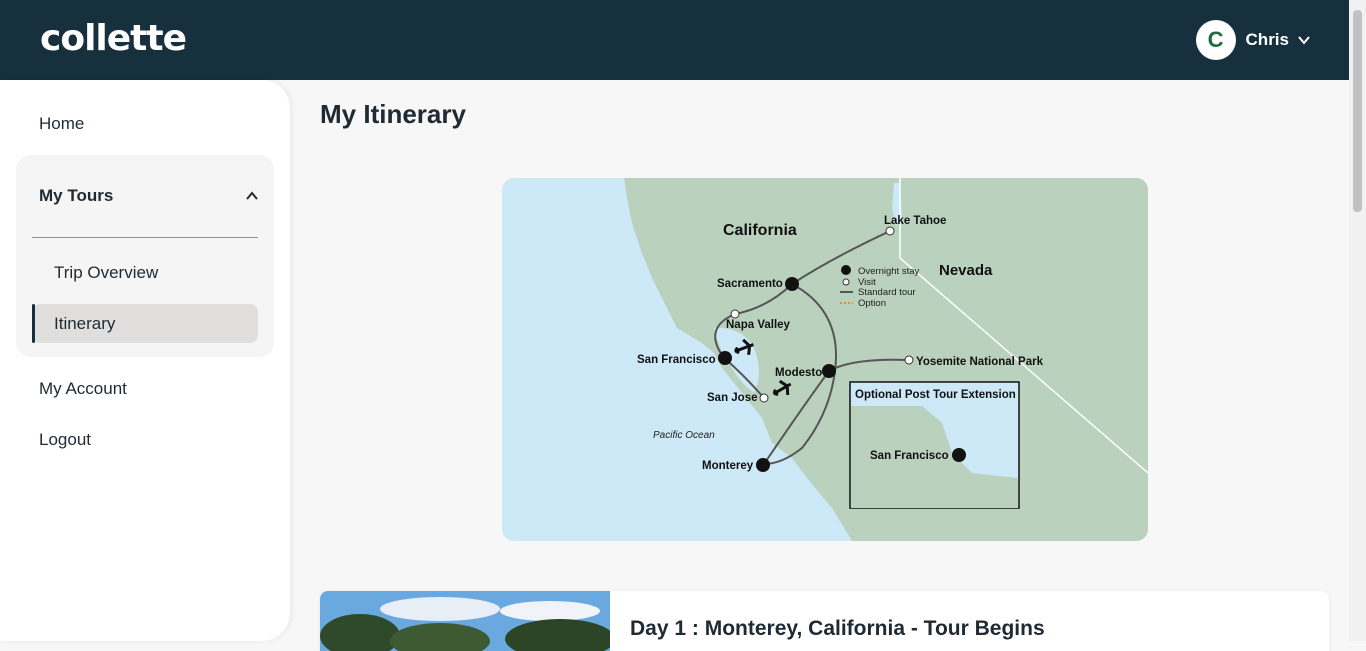 This screenshot has height=651, width=1366. Describe the element at coordinates (872, 303) in the screenshot. I see `svg-text: Option` at that location.